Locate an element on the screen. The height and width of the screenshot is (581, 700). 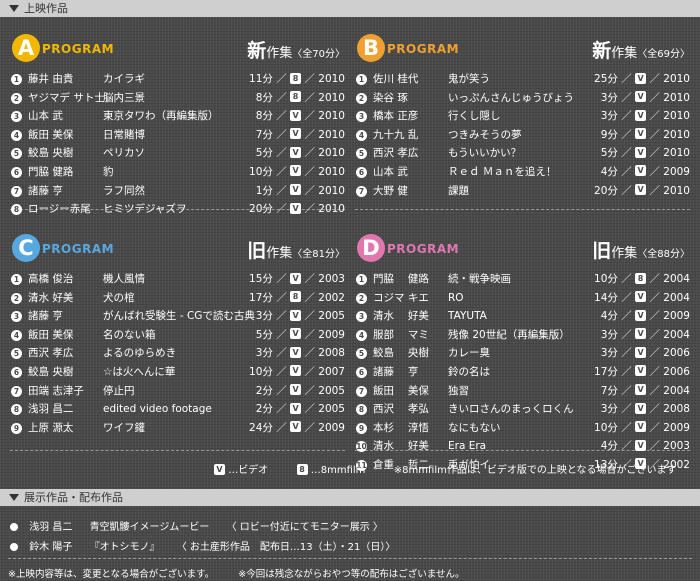
program-letter-badge: A is located at coordinates (26, 48).